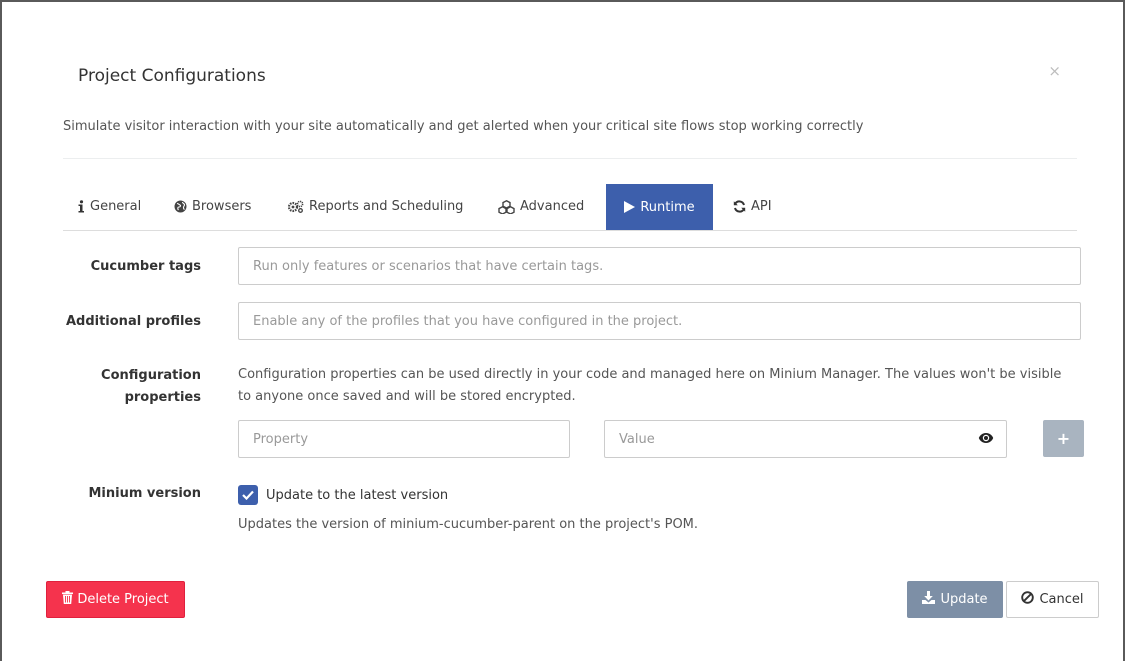 This screenshot has width=1125, height=661. I want to click on property-placeholder: Property, so click(281, 439).